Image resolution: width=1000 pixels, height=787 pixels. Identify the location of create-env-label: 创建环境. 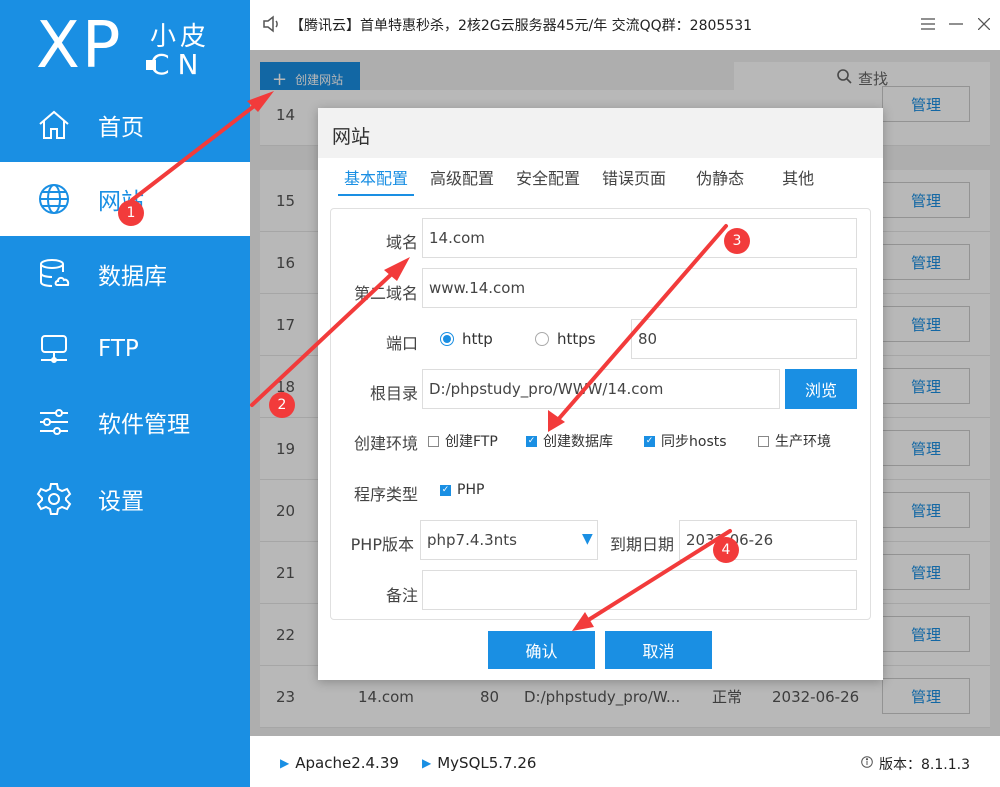
(385, 443).